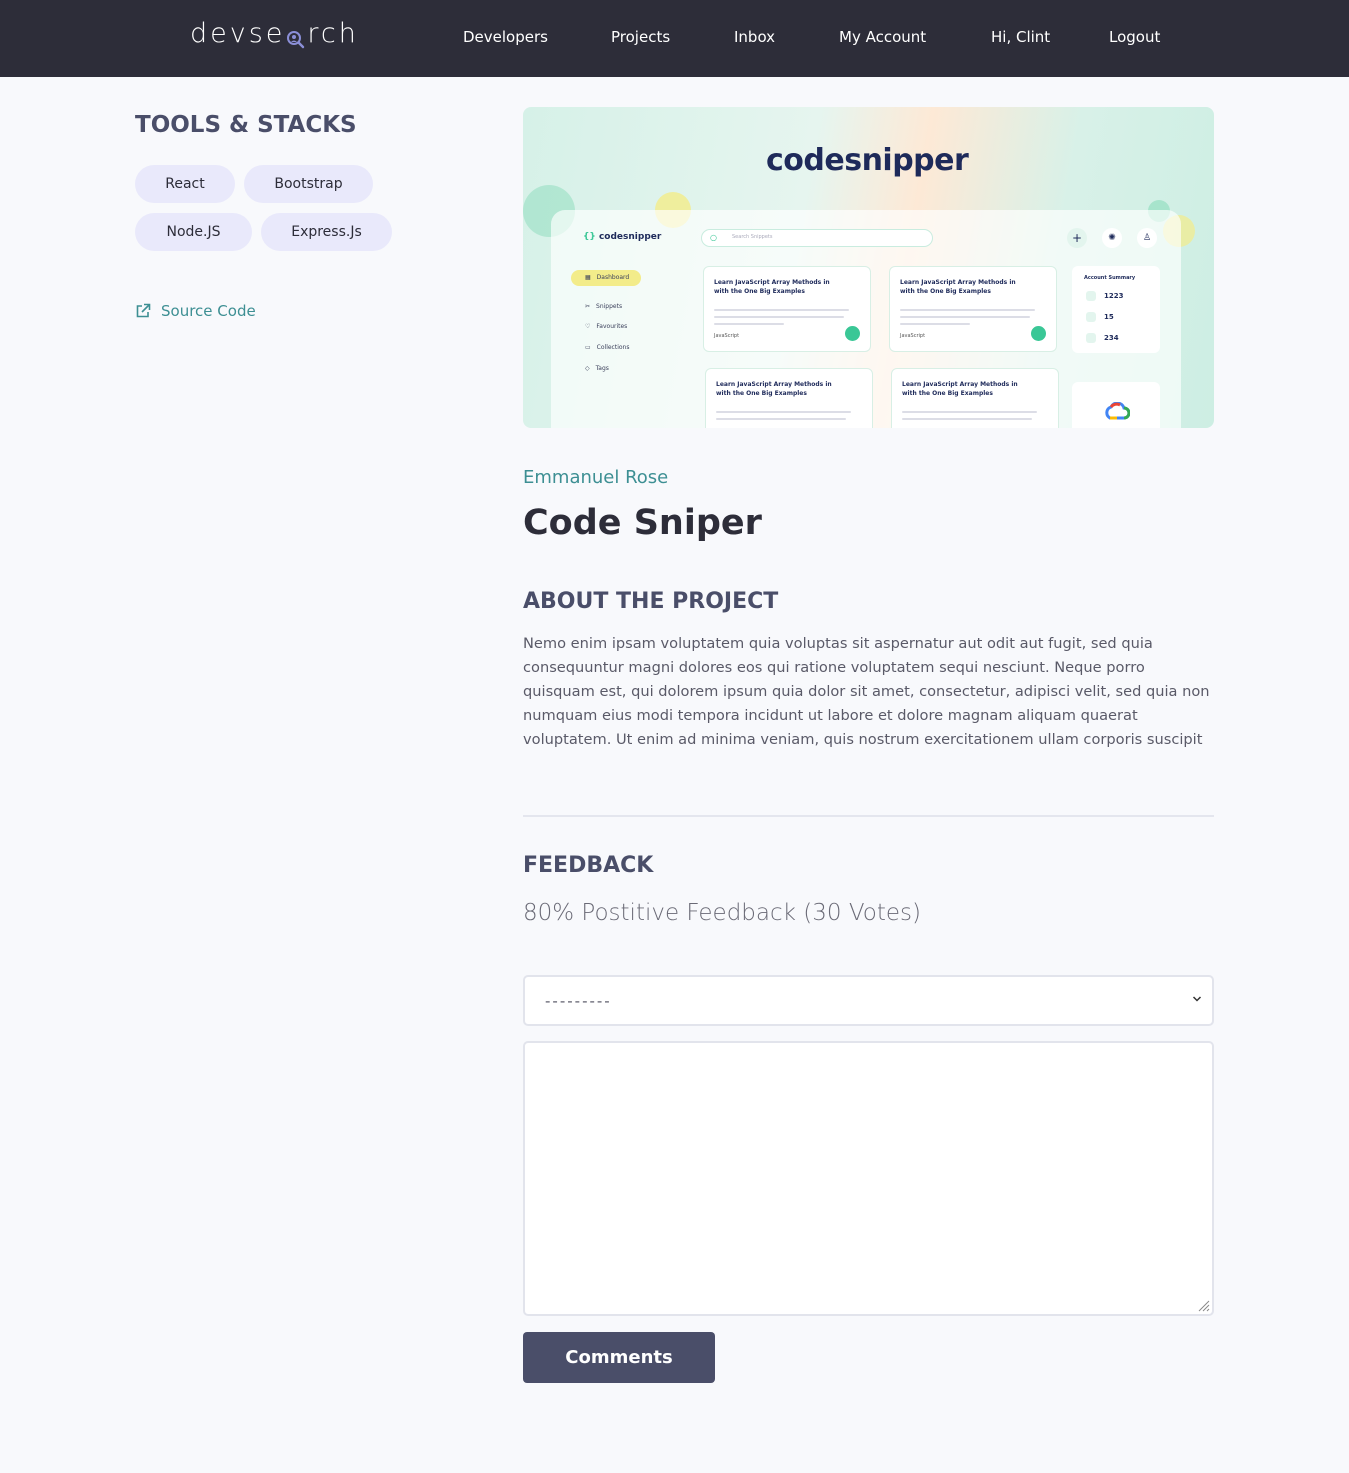  I want to click on mockup-ad-card, so click(1116, 405).